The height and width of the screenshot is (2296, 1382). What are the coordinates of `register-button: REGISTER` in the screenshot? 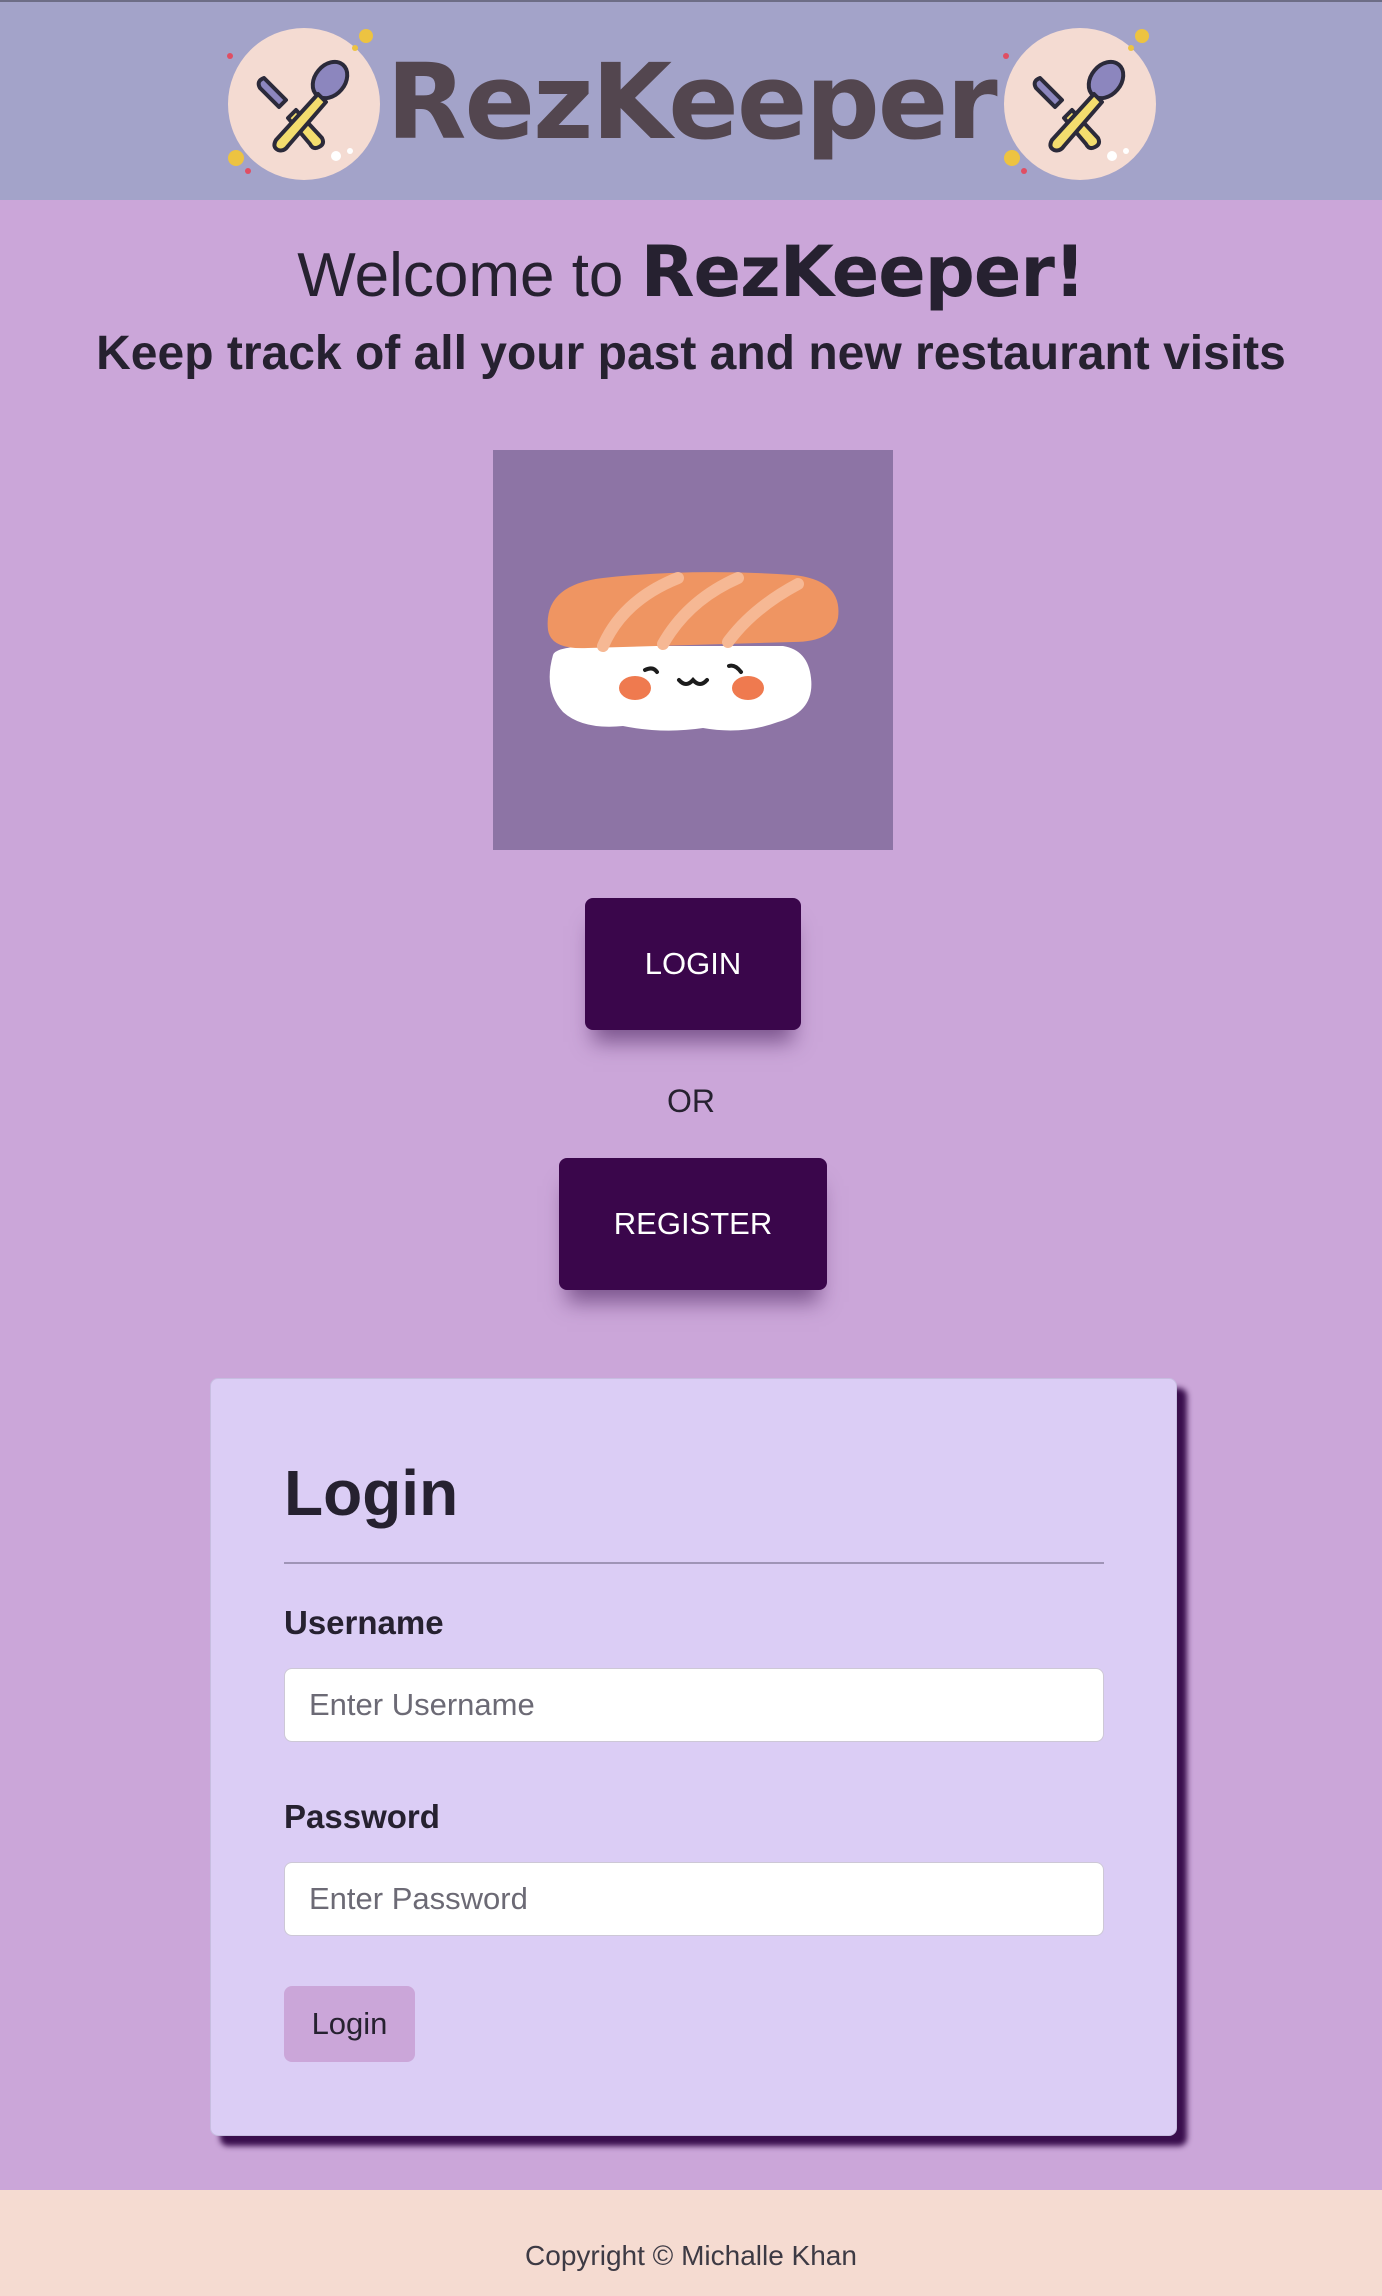 It's located at (693, 1224).